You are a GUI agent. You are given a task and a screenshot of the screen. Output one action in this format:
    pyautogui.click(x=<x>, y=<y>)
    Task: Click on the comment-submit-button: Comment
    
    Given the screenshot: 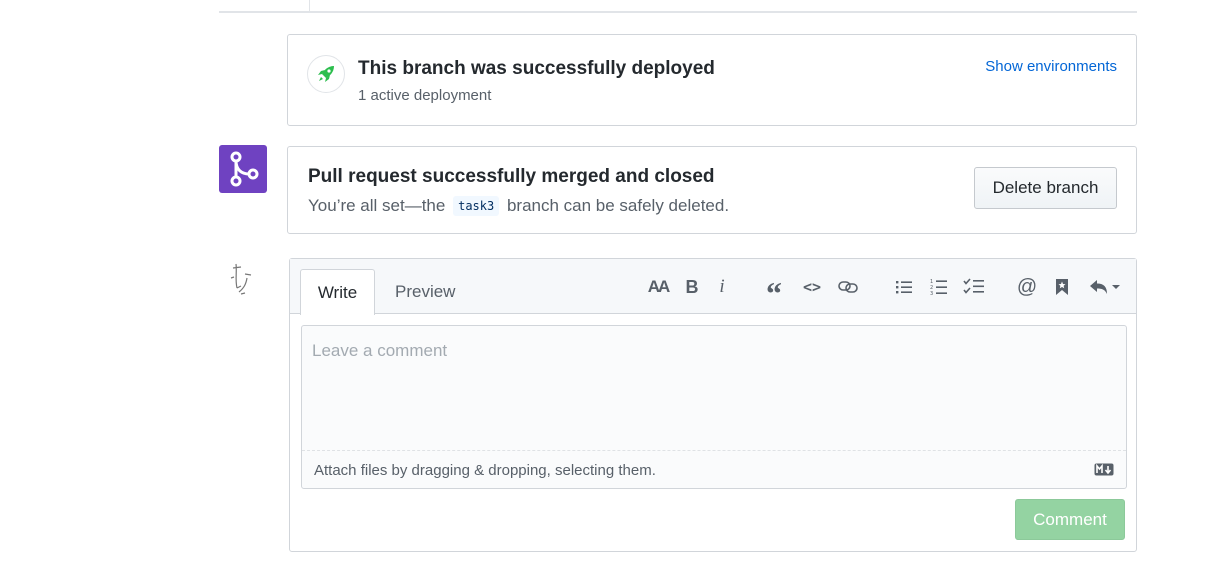 What is the action you would take?
    pyautogui.click(x=1070, y=519)
    